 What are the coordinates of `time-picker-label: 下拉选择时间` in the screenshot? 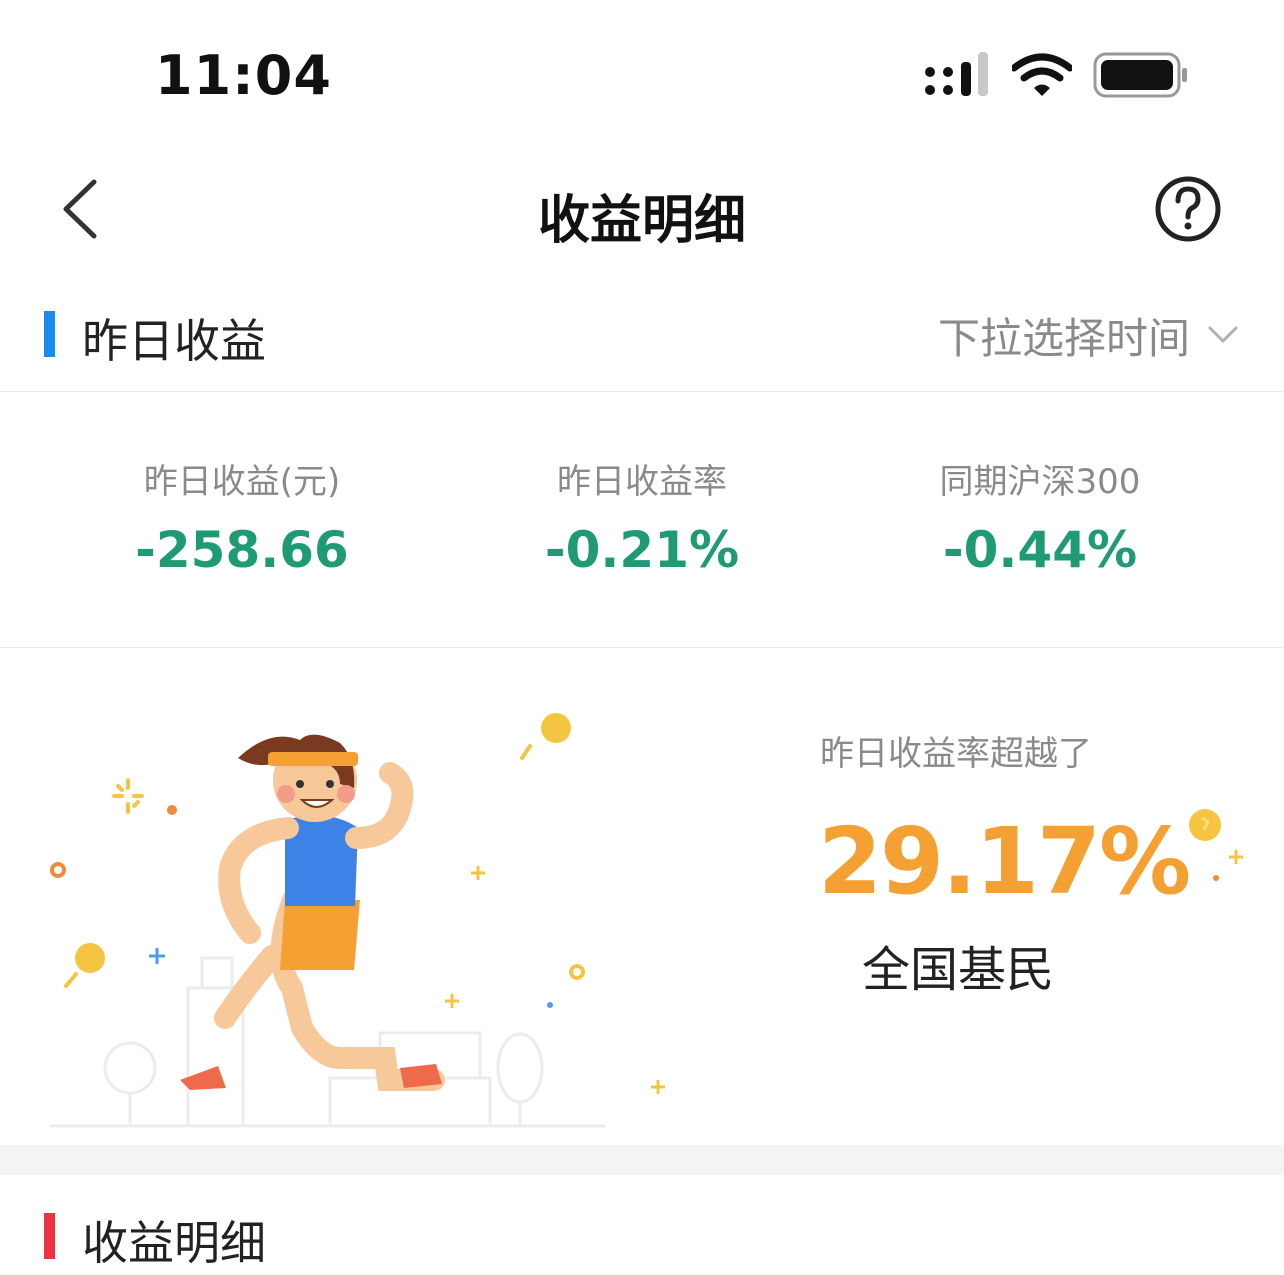 It's located at (1063, 338).